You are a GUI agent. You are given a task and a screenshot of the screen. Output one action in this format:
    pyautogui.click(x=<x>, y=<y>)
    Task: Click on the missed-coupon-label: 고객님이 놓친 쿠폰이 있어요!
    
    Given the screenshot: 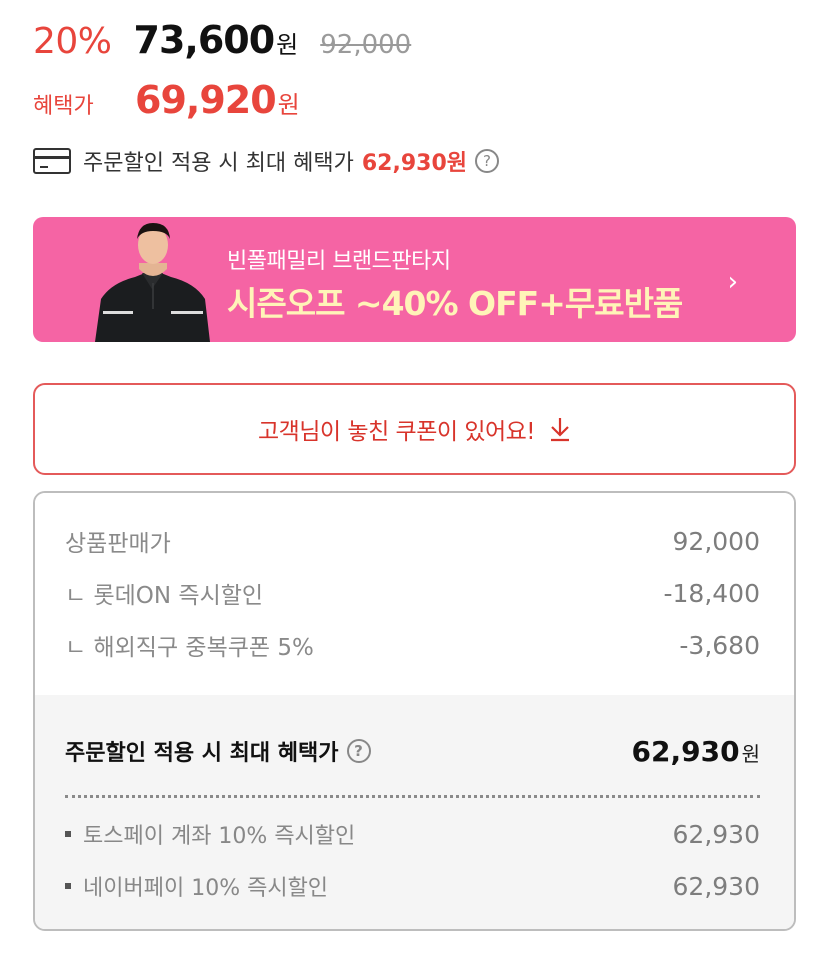 What is the action you would take?
    pyautogui.click(x=396, y=432)
    